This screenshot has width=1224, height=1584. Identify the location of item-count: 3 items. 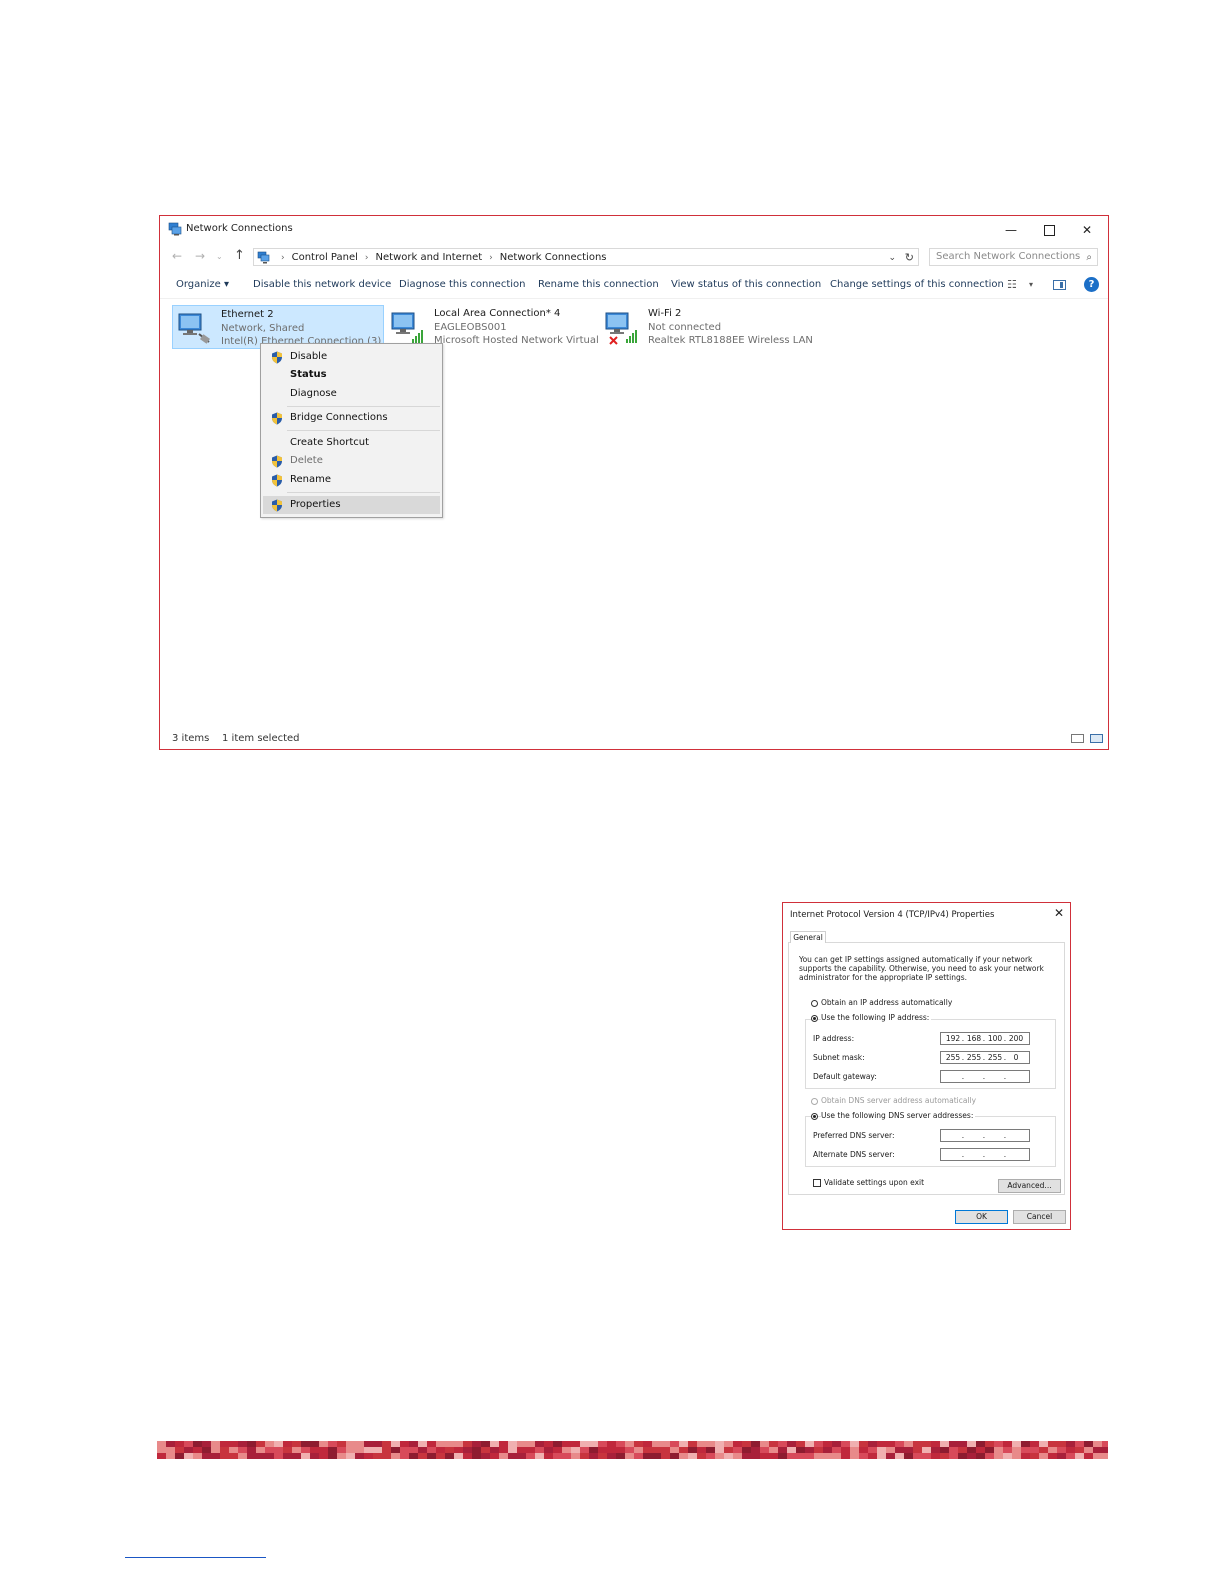
(191, 738).